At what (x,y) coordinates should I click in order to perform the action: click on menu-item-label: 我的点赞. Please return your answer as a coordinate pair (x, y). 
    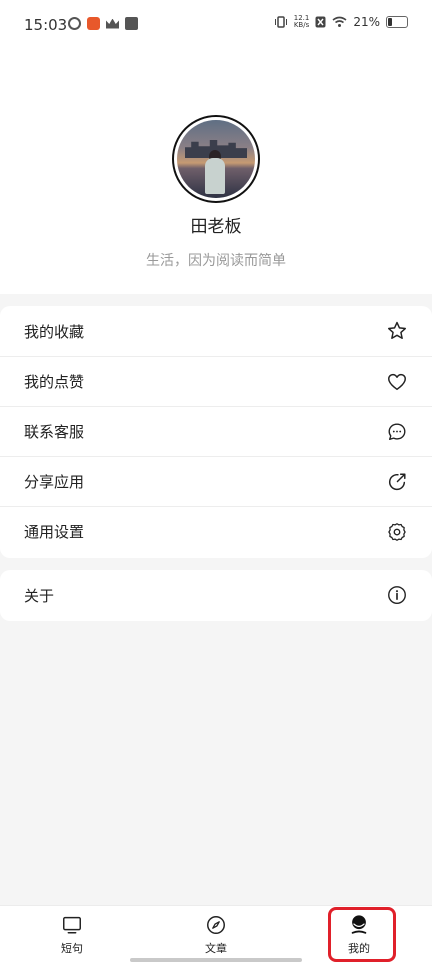
    Looking at the image, I should click on (54, 382).